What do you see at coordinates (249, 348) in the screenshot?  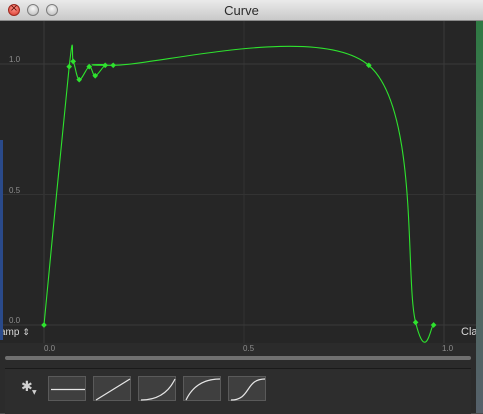 I see `x-axis-label-0-5: 0.5` at bounding box center [249, 348].